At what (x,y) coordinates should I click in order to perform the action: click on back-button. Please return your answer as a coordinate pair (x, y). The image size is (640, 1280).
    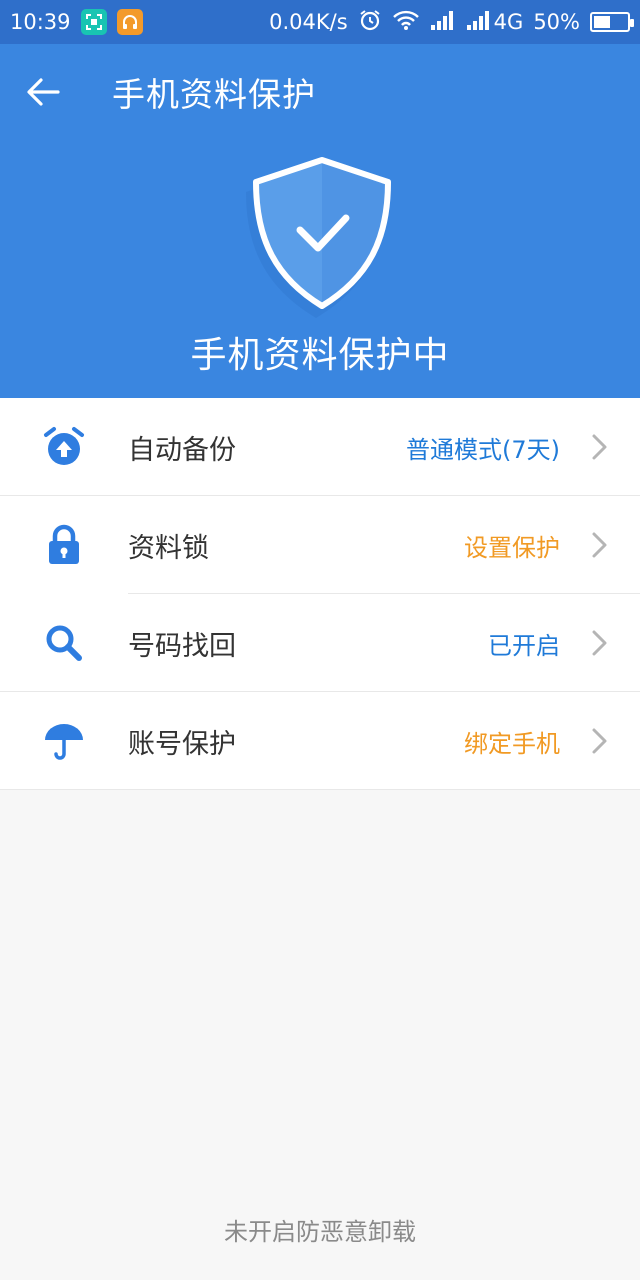
    Looking at the image, I should click on (43, 92).